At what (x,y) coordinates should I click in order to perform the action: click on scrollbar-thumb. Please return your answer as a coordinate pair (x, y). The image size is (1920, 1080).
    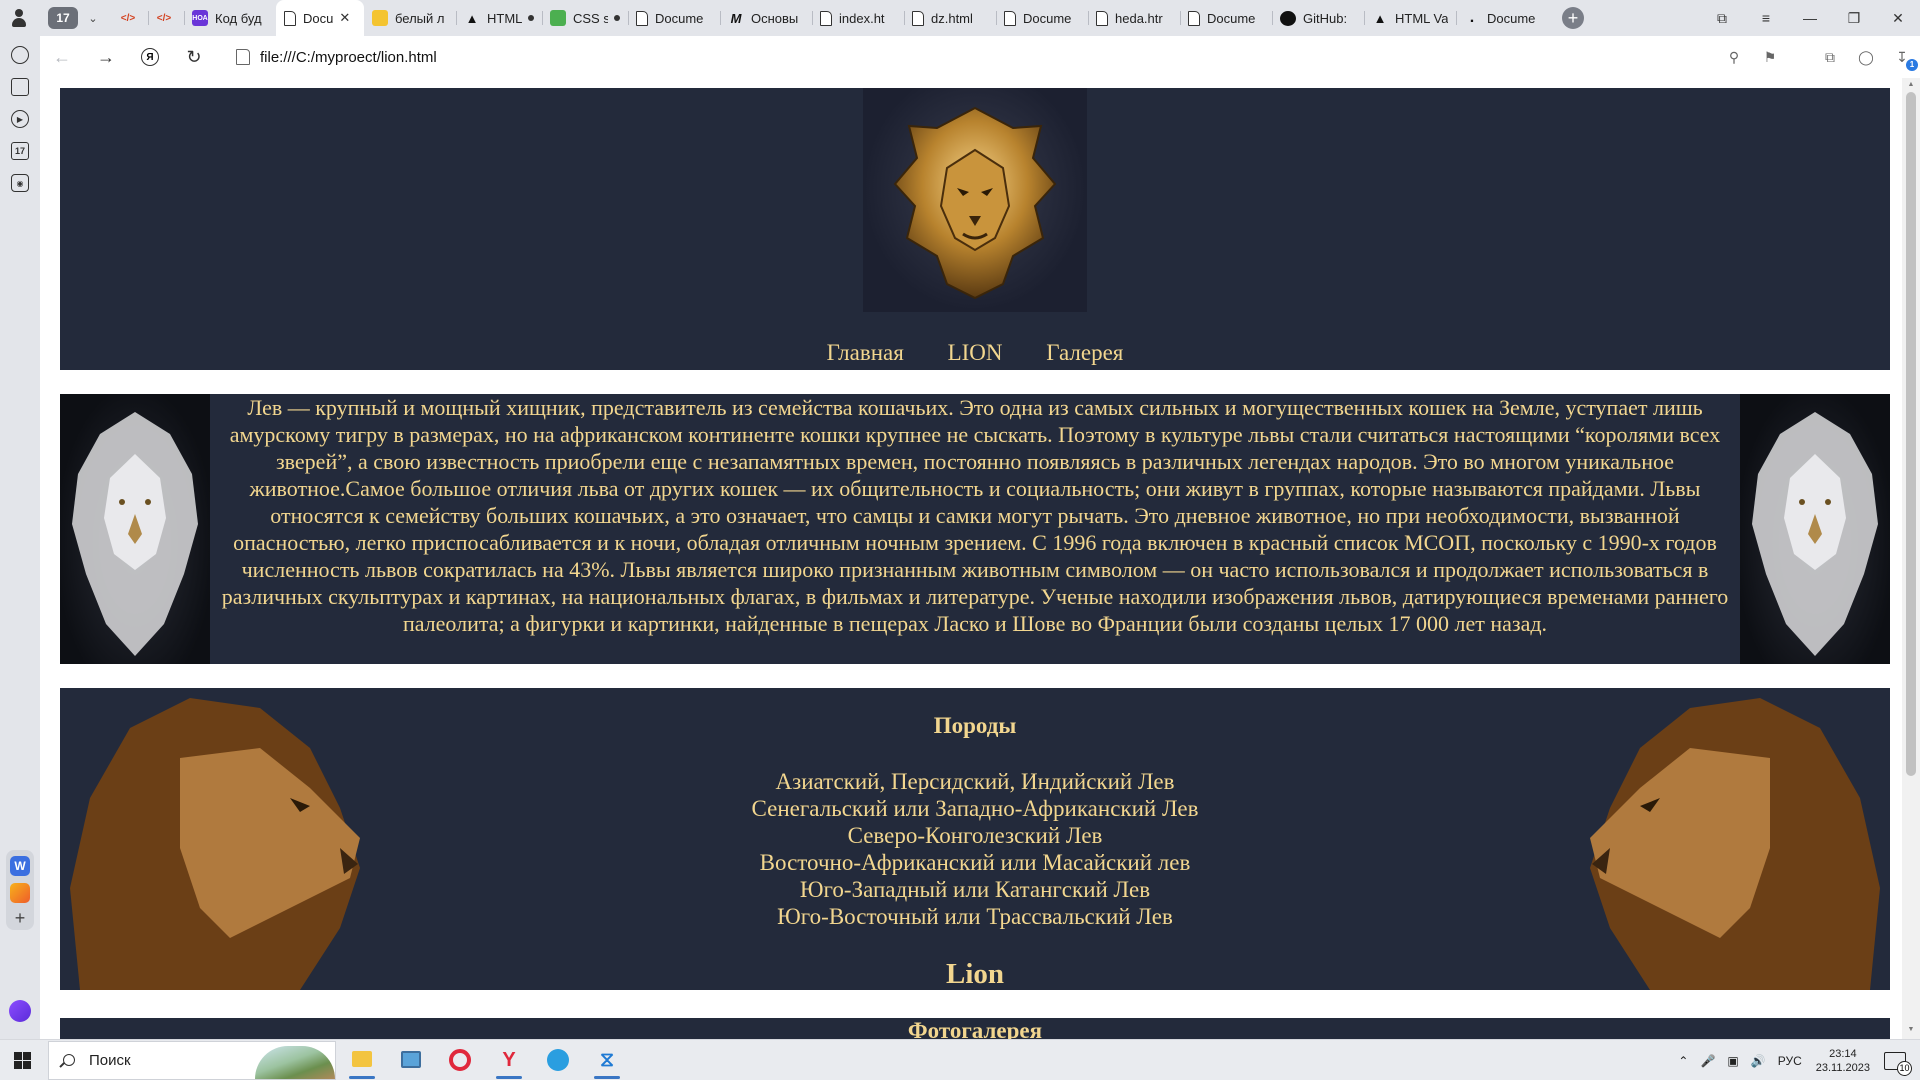
    Looking at the image, I should click on (1911, 434).